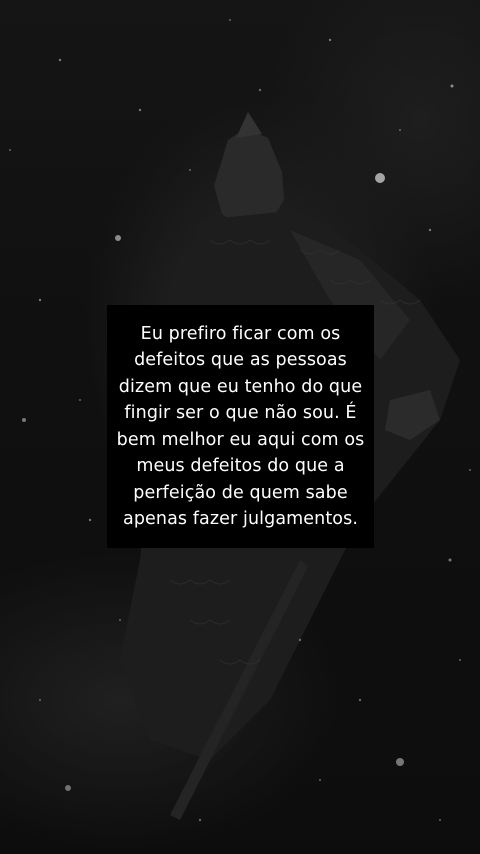  What do you see at coordinates (249, 125) in the screenshot?
I see `knight-helmet-crest` at bounding box center [249, 125].